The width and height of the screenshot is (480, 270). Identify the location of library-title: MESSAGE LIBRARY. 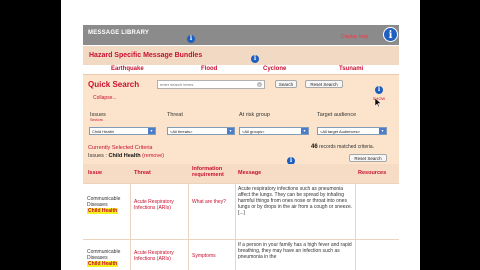
(119, 33).